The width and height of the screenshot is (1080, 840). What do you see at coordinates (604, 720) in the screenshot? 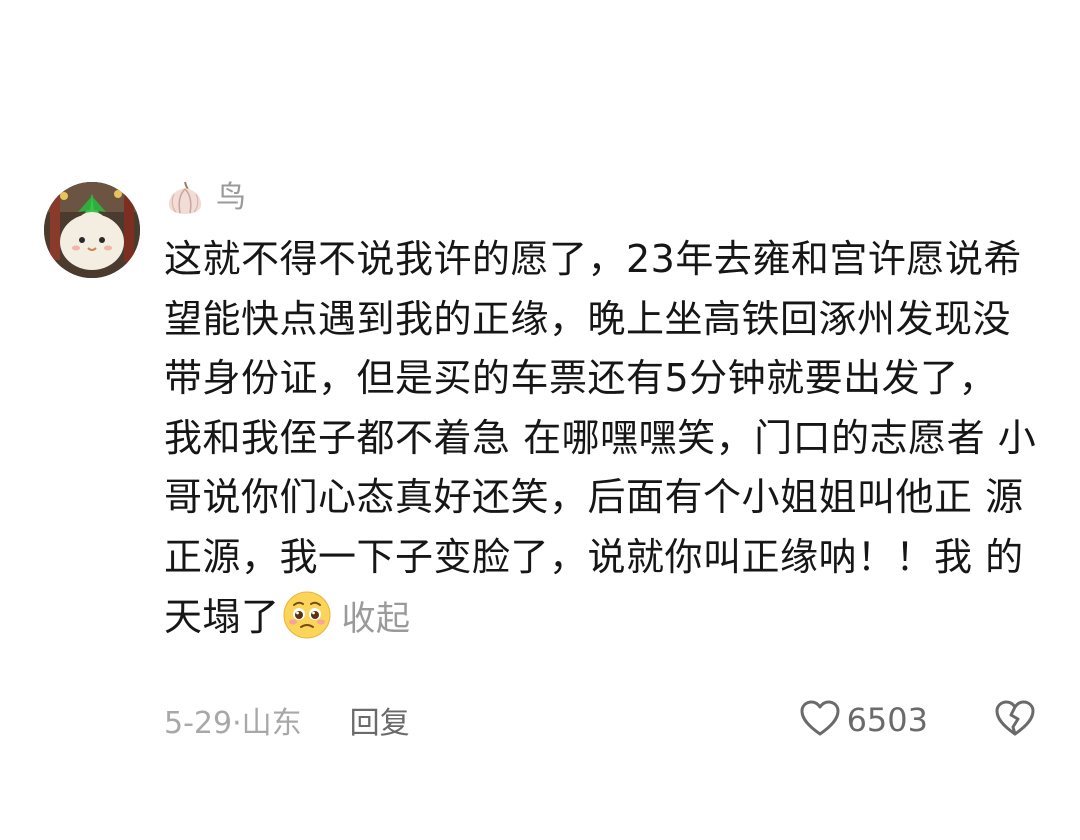
I see `comment-meta: 5-29·山东 回复 6503` at bounding box center [604, 720].